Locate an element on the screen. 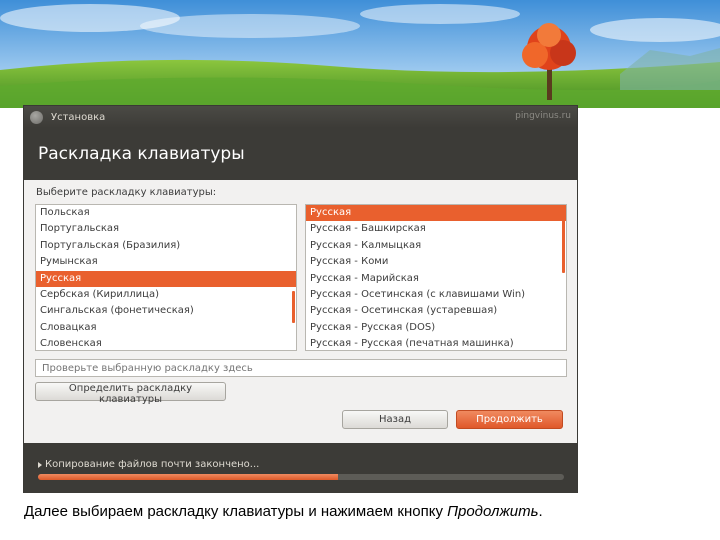 The height and width of the screenshot is (540, 720). layout-list-item: Португальская (Бразилия) is located at coordinates (166, 246).